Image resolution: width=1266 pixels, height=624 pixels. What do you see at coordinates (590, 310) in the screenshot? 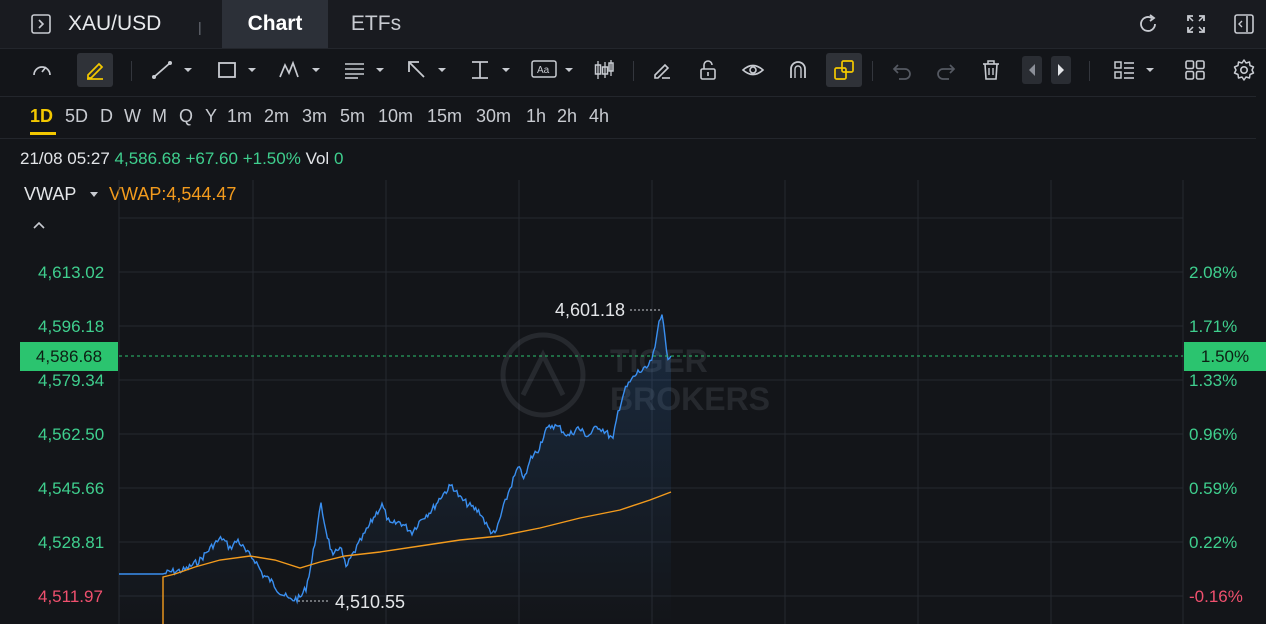
I see `high-annotation: 4,601.18` at bounding box center [590, 310].